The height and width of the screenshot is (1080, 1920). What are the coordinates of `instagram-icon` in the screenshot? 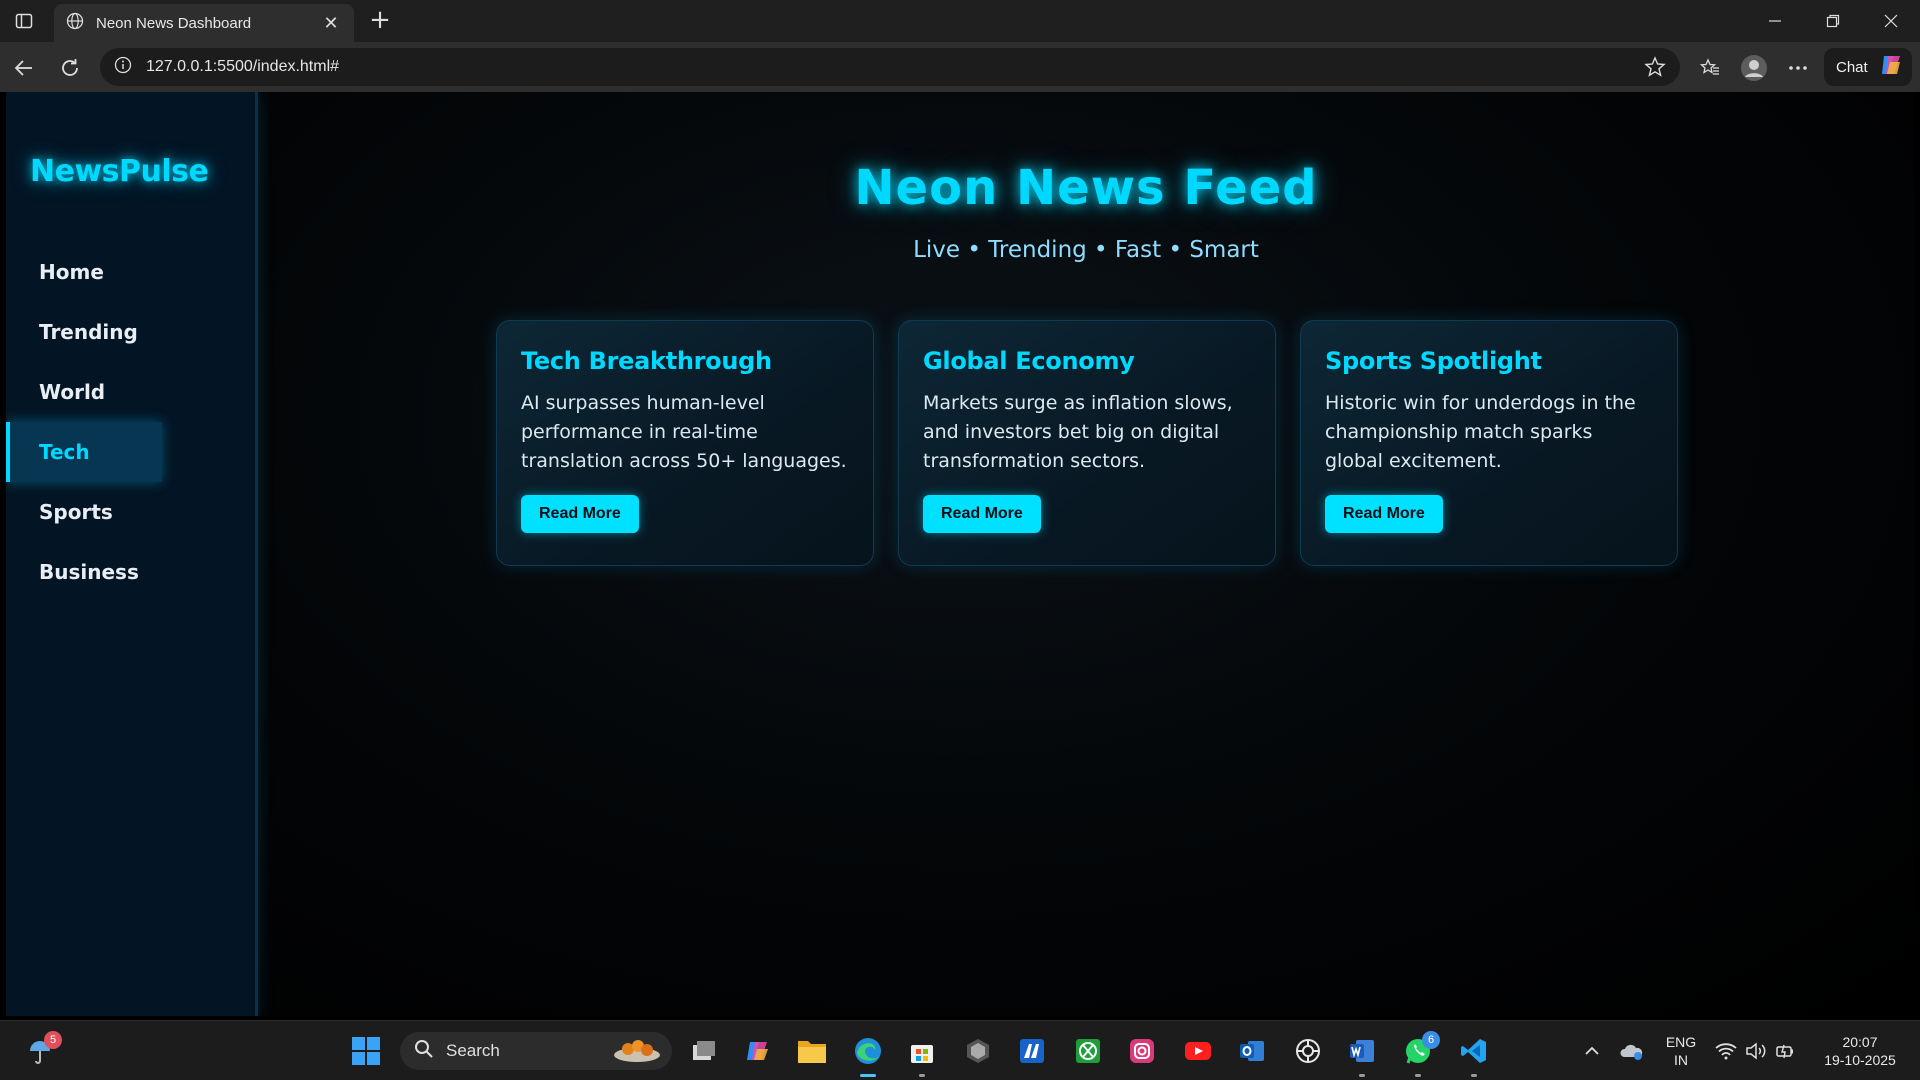 It's located at (1142, 1051).